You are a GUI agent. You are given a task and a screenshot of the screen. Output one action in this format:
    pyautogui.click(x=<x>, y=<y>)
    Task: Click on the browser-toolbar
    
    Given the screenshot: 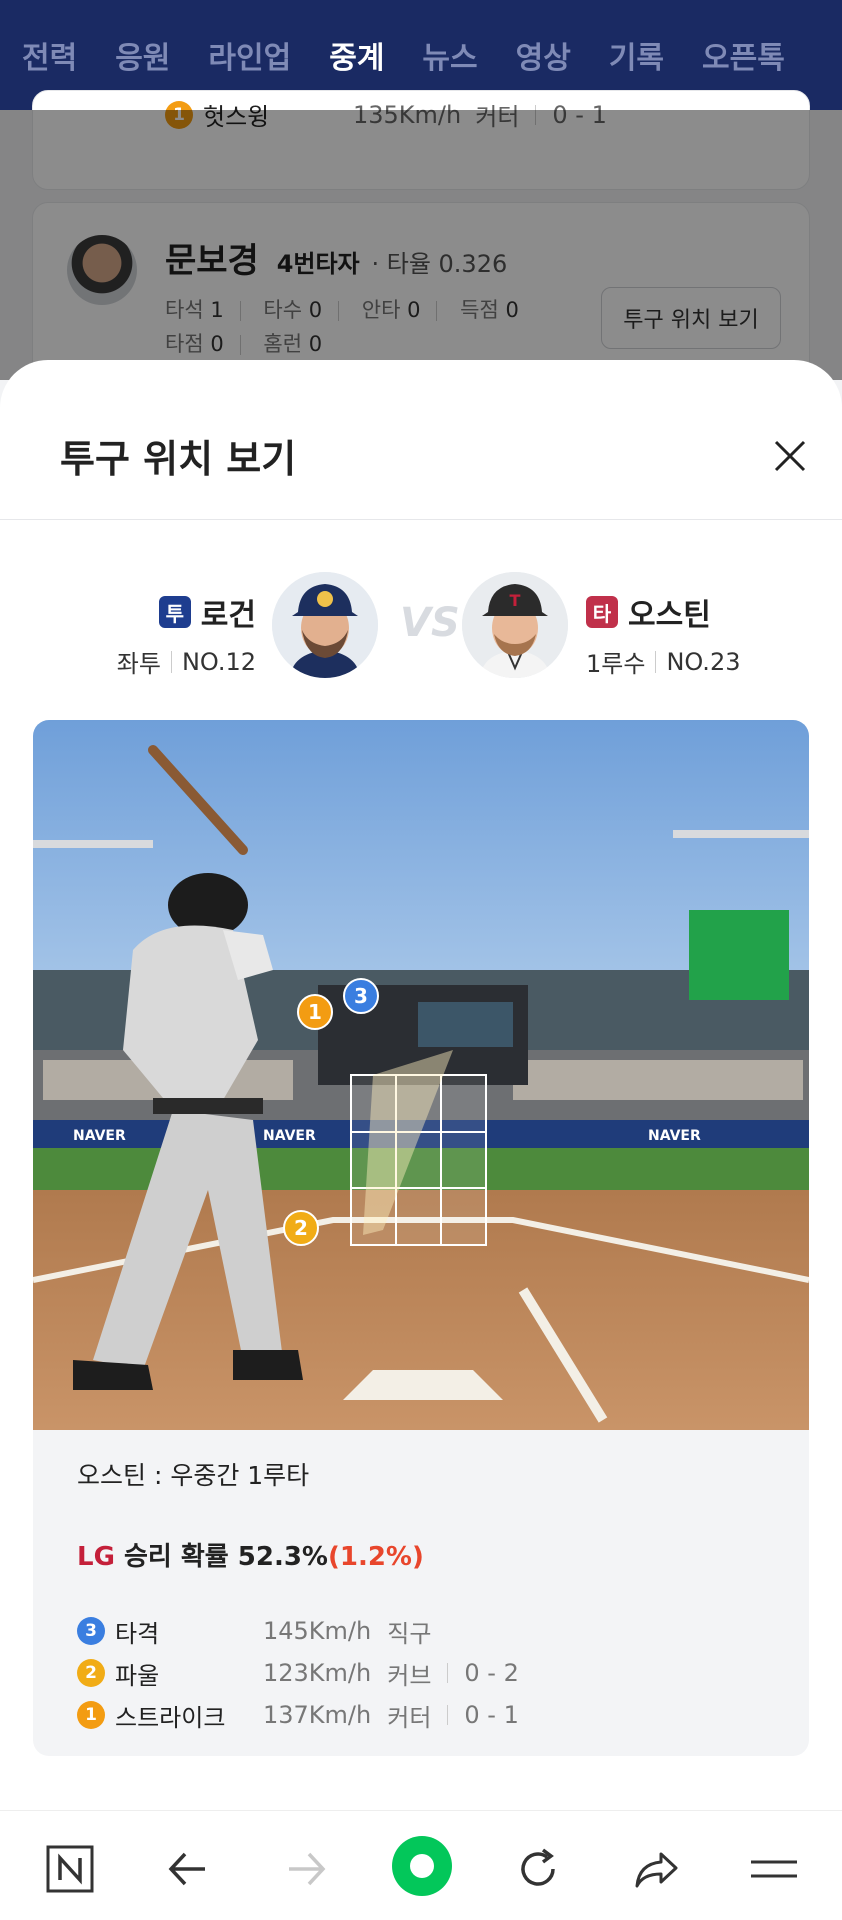 What is the action you would take?
    pyautogui.click(x=421, y=1865)
    